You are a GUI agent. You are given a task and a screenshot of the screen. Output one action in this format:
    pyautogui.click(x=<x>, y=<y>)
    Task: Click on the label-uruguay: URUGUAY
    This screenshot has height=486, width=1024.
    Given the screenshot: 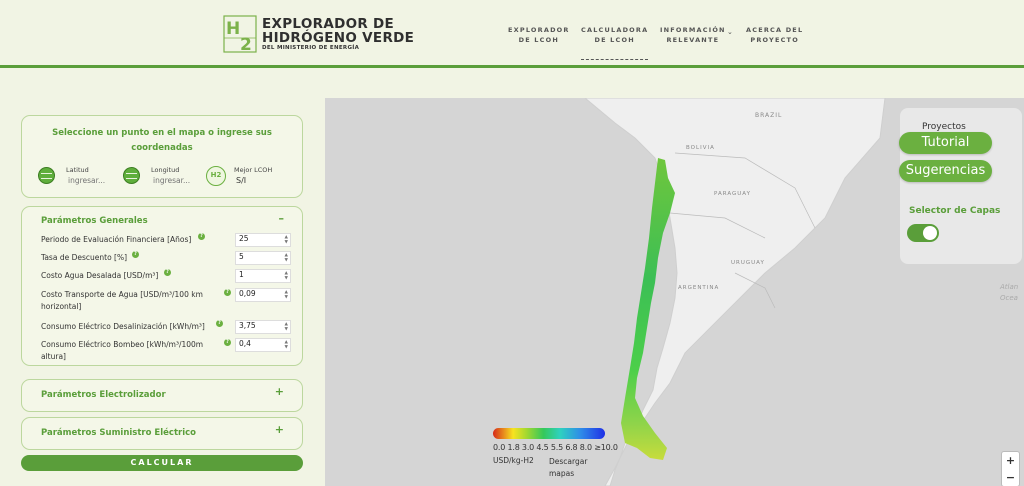 What is the action you would take?
    pyautogui.click(x=748, y=263)
    